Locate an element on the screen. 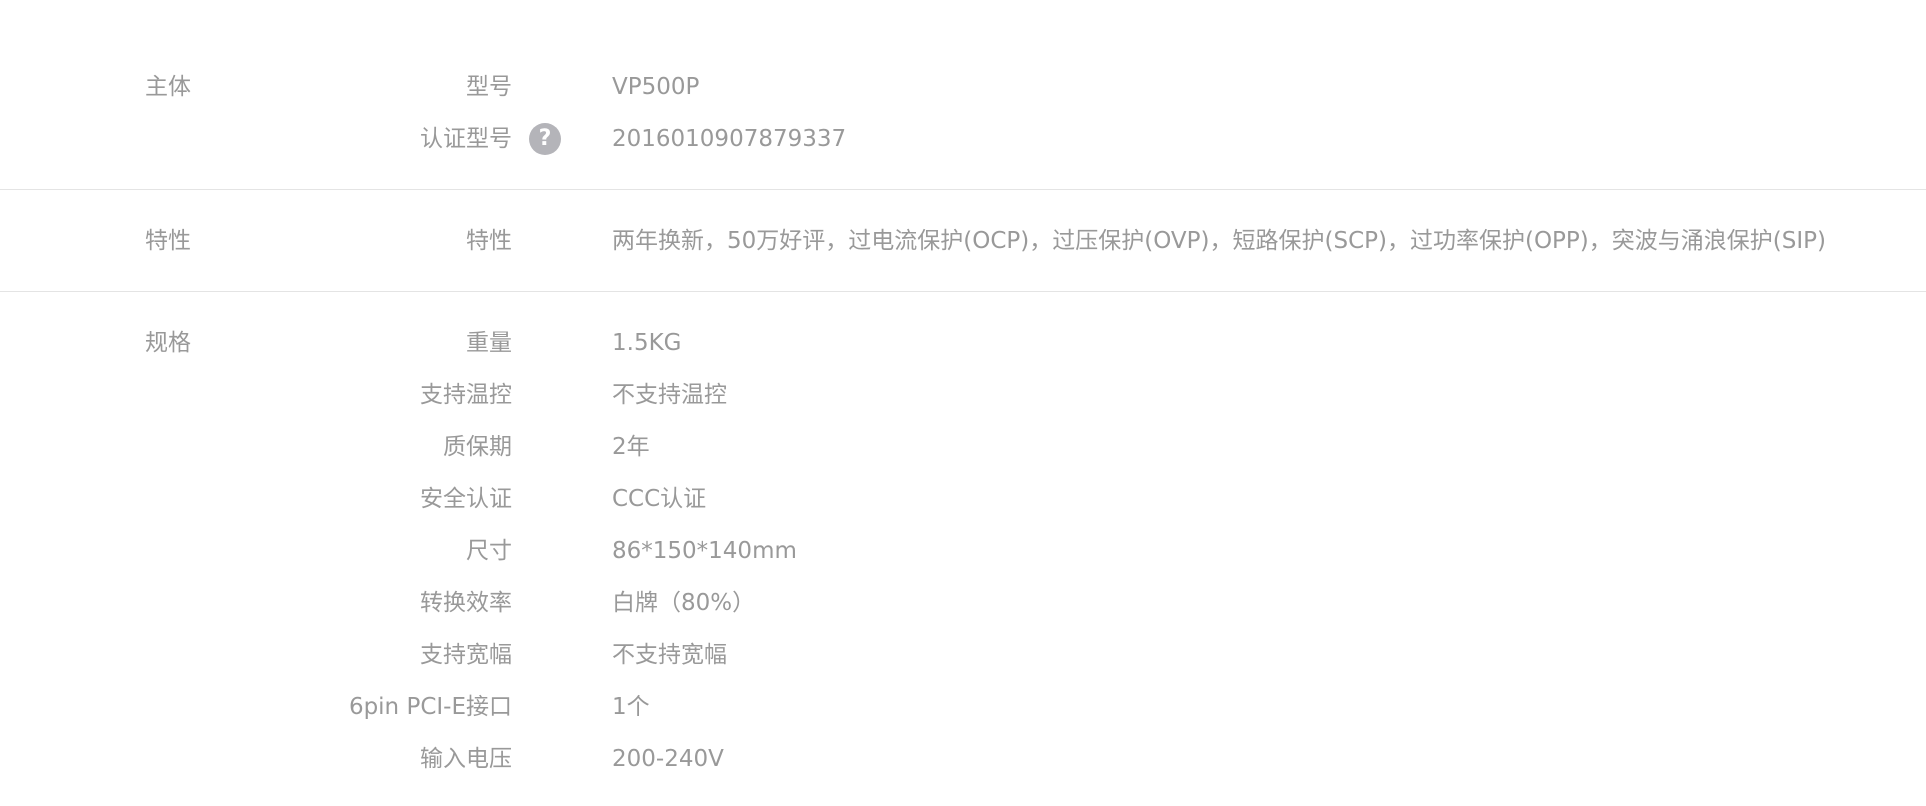 The height and width of the screenshot is (806, 1926). spec-row-pcie-6pin: 6pin PCI-E接口 1个 is located at coordinates (963, 707).